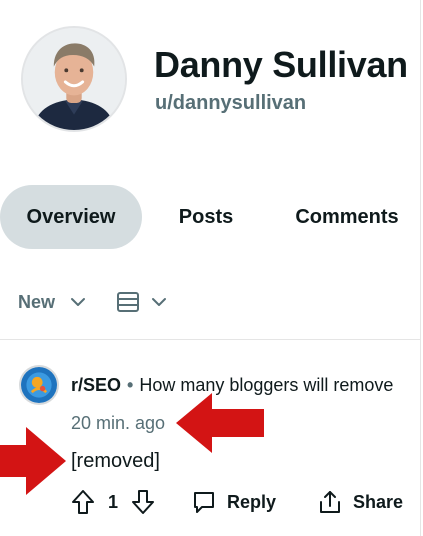 The width and height of the screenshot is (423, 536). Describe the element at coordinates (231, 103) in the screenshot. I see `profile-username: u/dannysullivan` at that location.